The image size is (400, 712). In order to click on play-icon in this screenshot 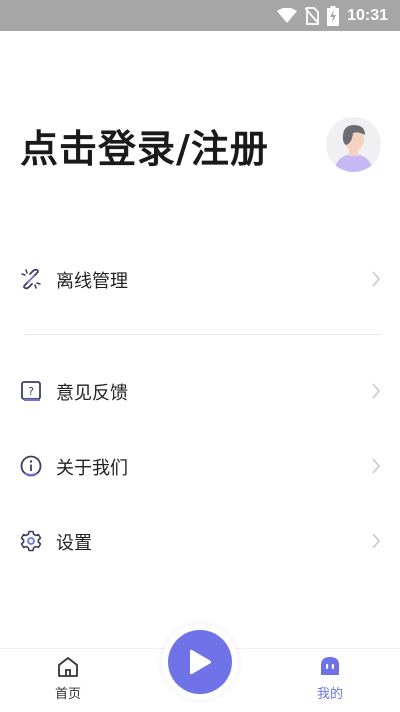, I will do `click(200, 662)`.